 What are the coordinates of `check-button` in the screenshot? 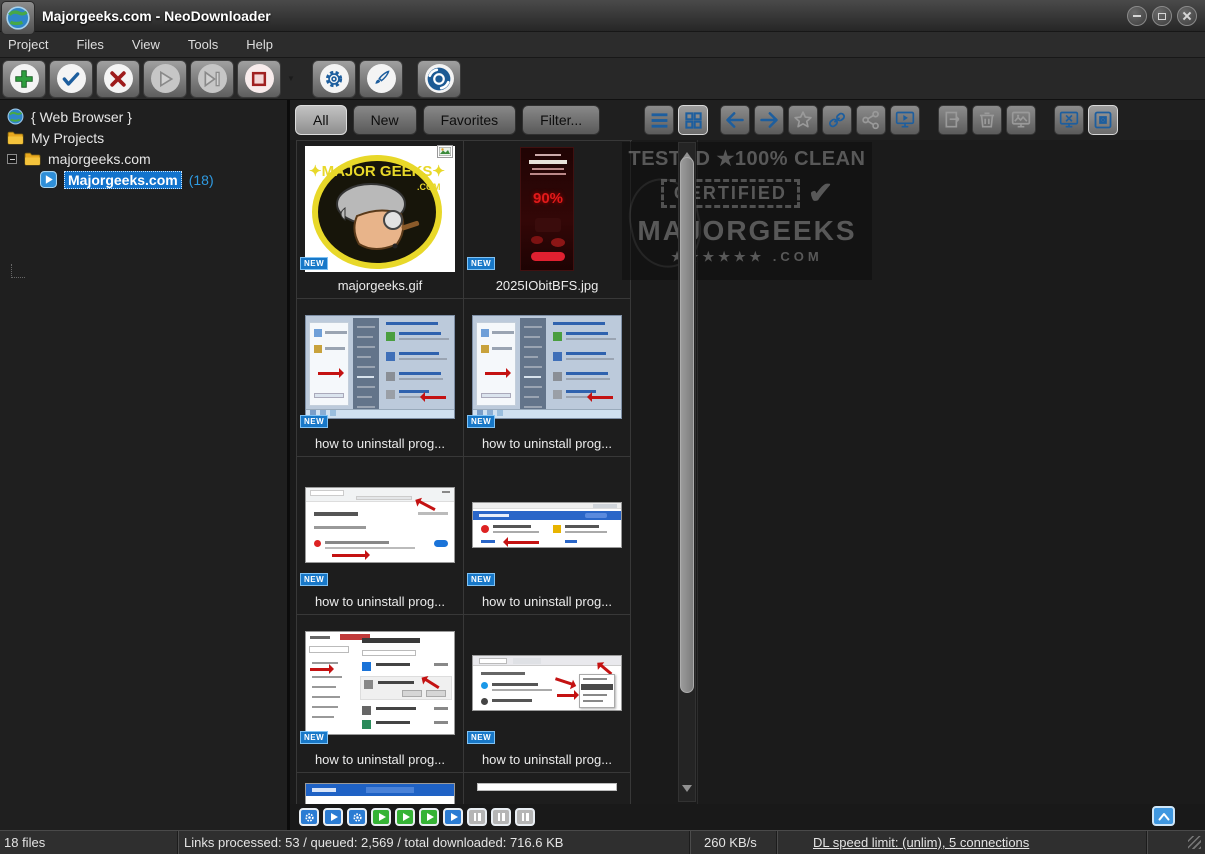 It's located at (71, 78).